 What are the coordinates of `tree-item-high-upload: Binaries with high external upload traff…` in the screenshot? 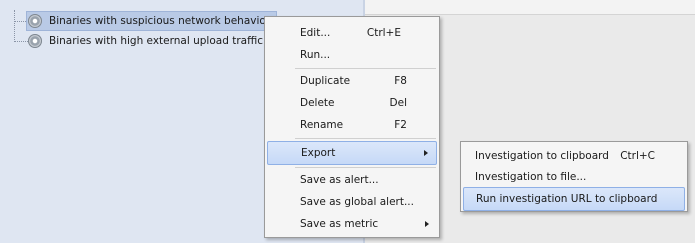 It's located at (145, 41).